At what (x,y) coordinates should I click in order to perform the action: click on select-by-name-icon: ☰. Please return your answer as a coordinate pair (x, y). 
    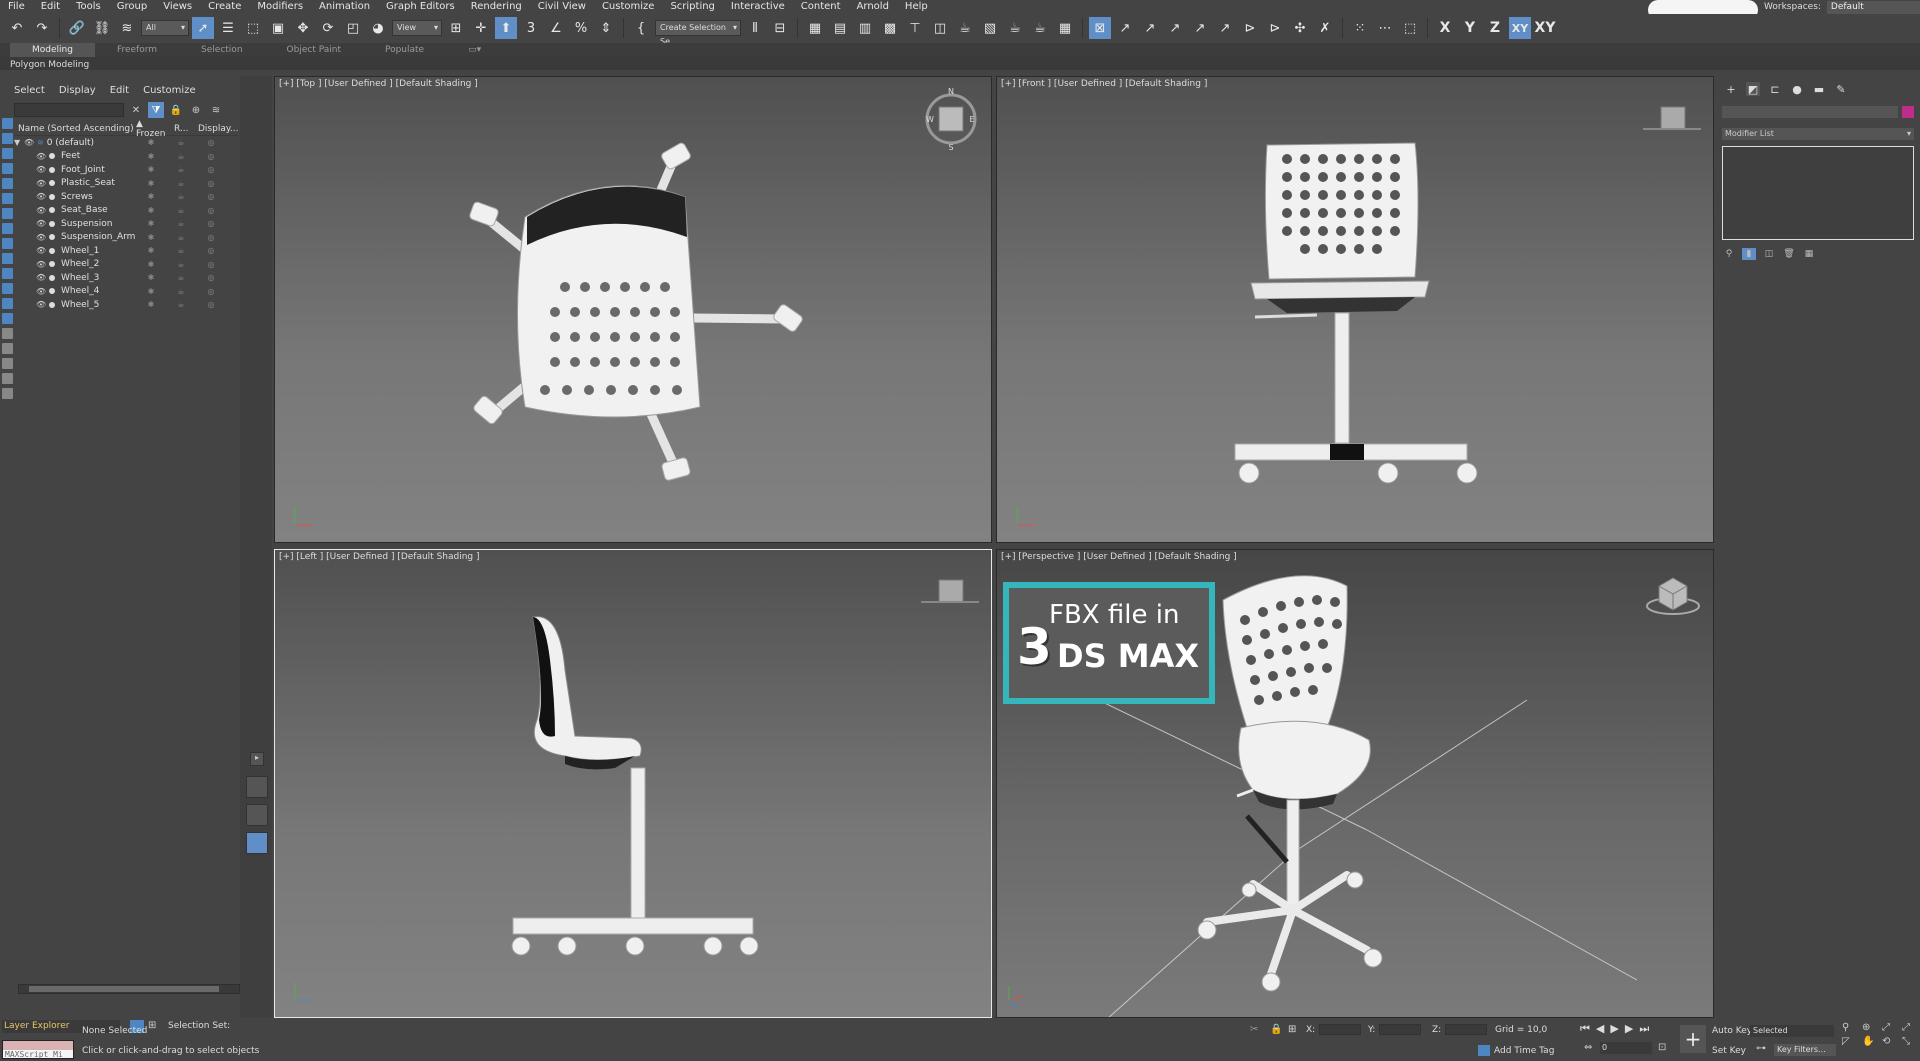
    Looking at the image, I should click on (228, 28).